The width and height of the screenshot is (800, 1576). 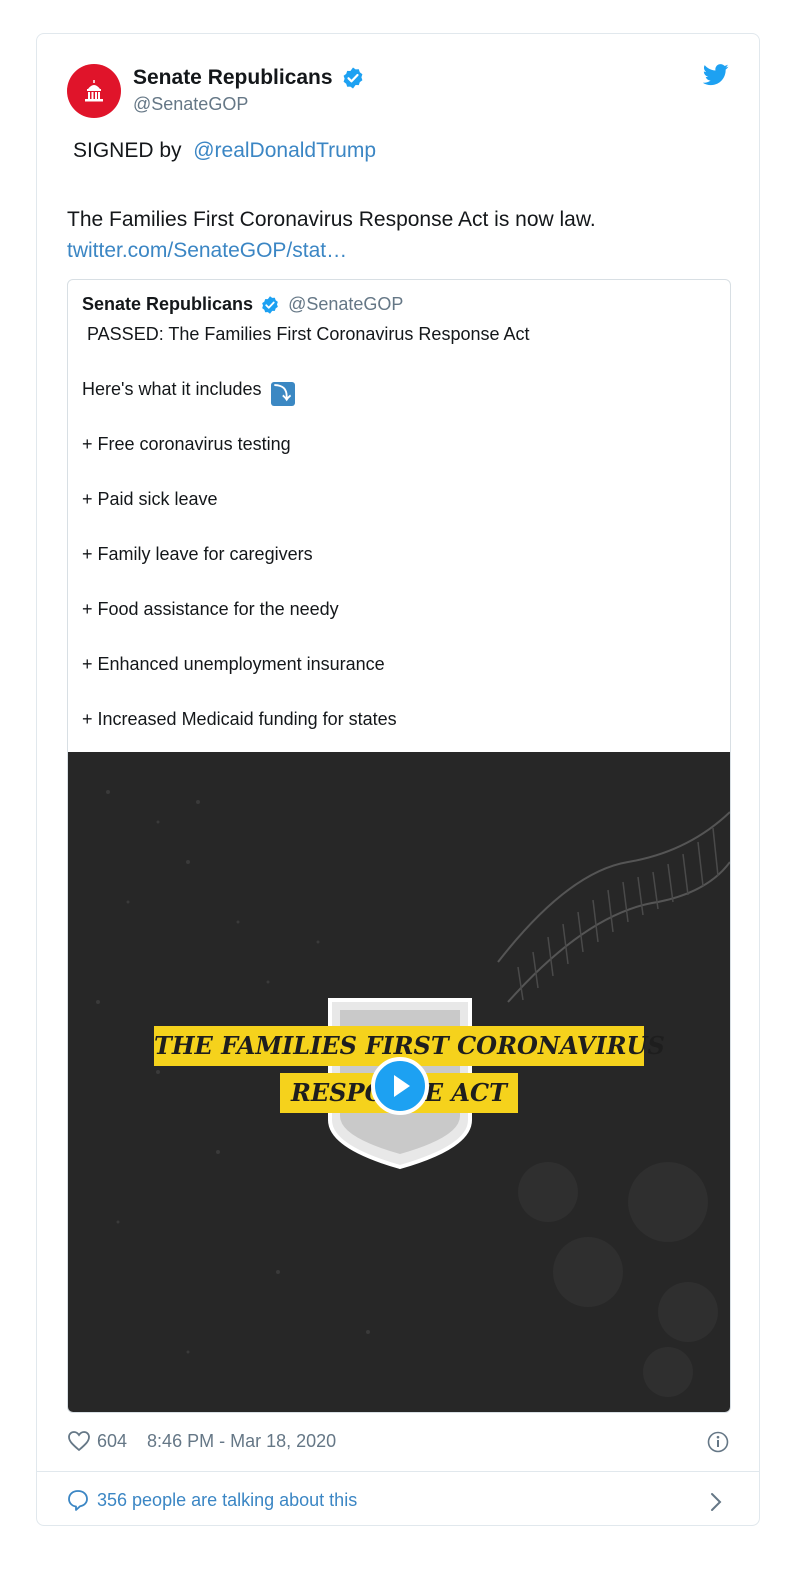 What do you see at coordinates (78, 1500) in the screenshot?
I see `comment-icon` at bounding box center [78, 1500].